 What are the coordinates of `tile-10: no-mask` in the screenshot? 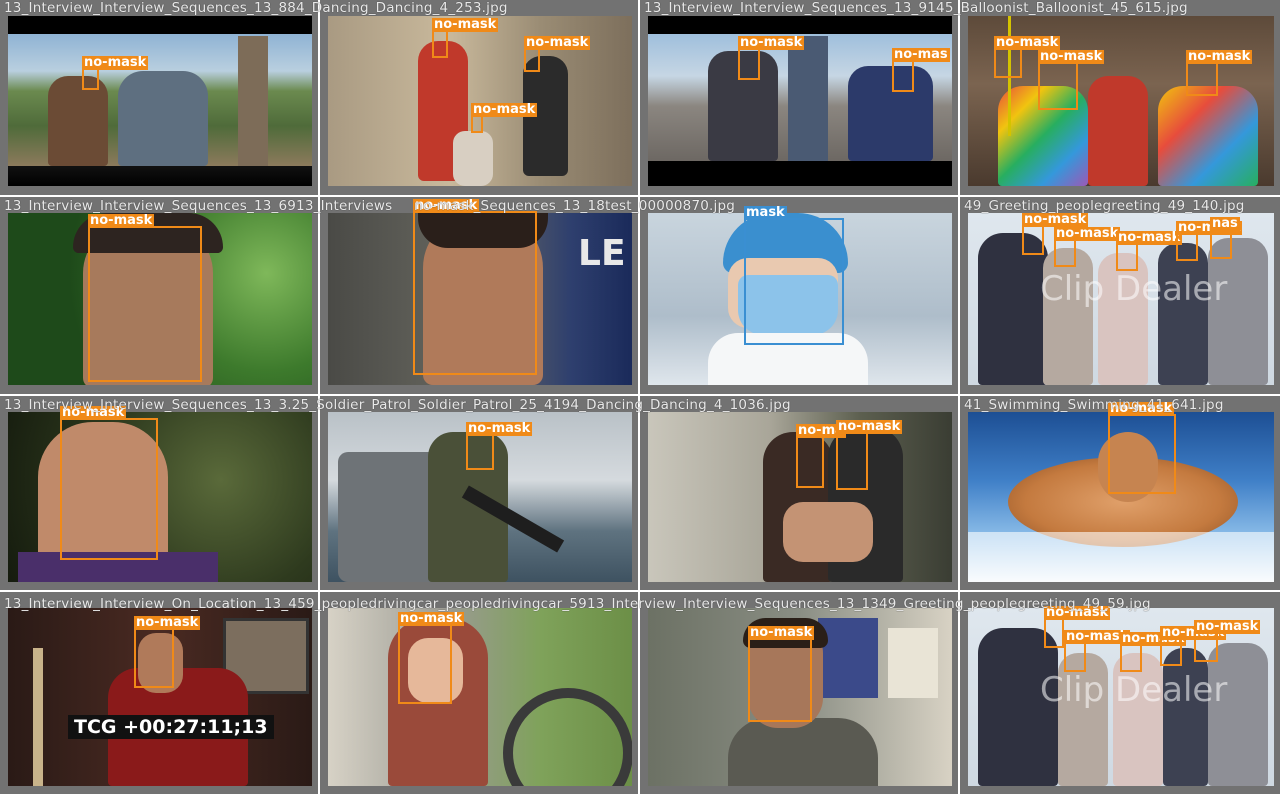 It's located at (479, 493).